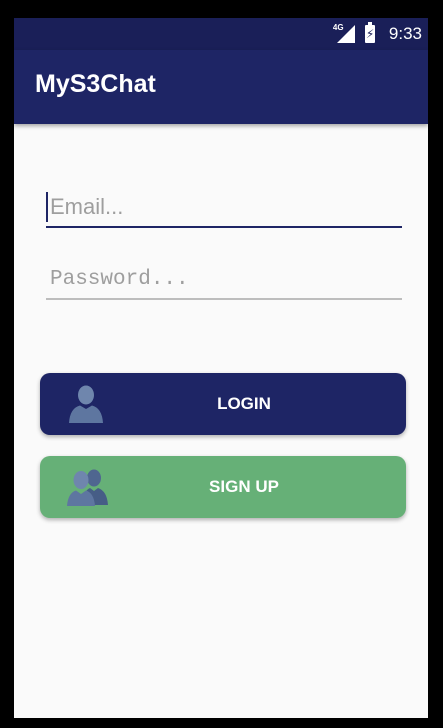 The image size is (443, 728). Describe the element at coordinates (405, 33) in the screenshot. I see `status-clock: 9:33` at that location.